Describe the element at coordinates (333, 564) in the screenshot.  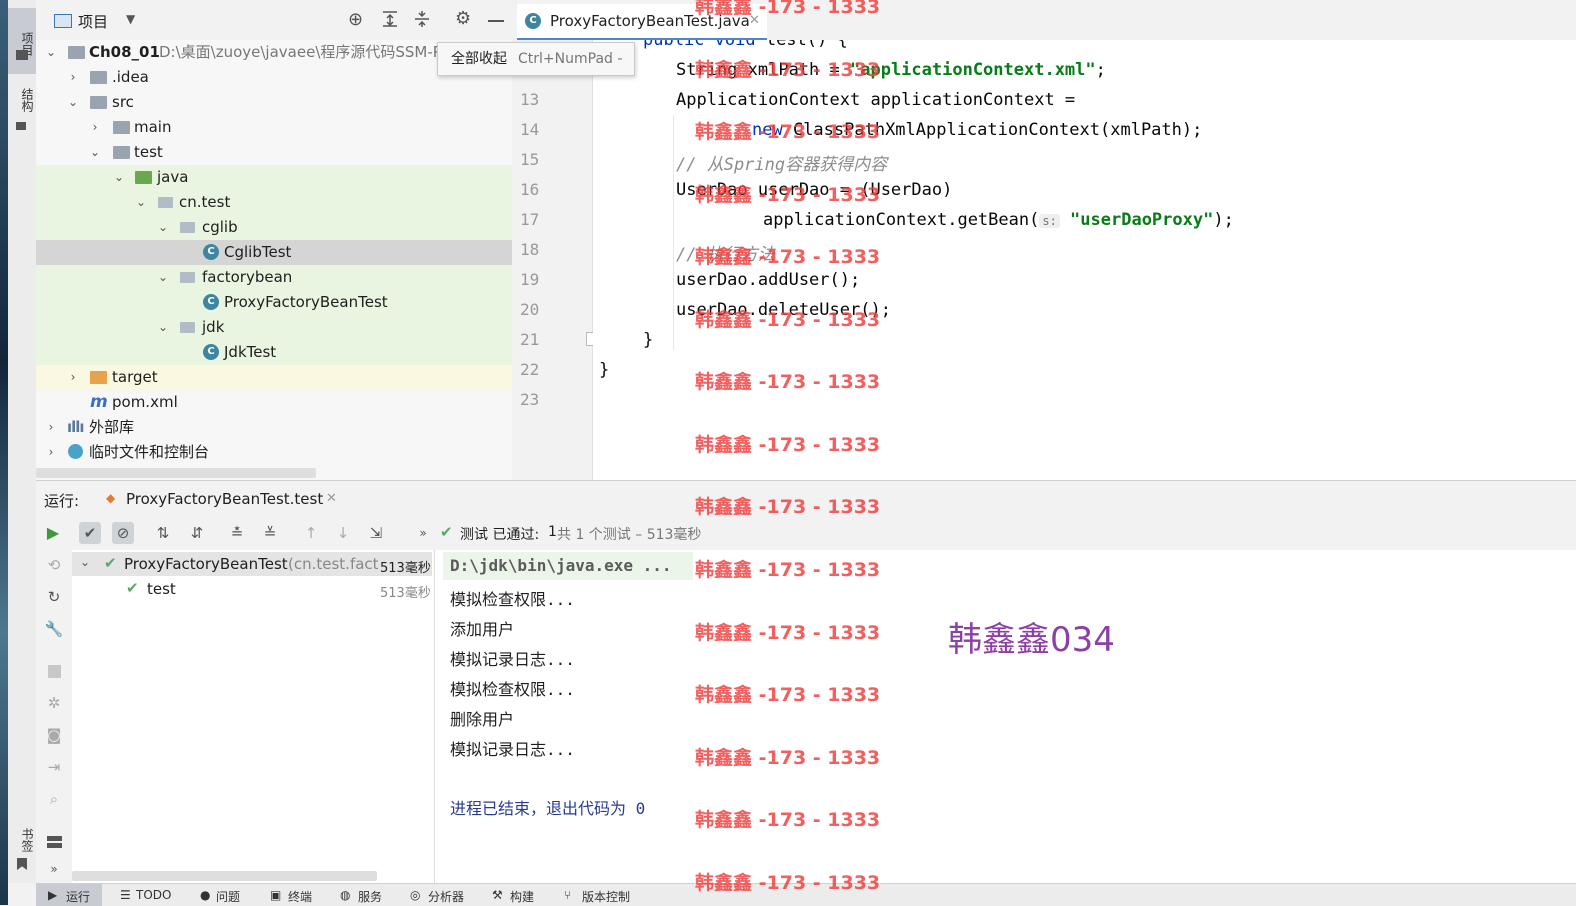
I see `test-class-package: (cn.test.factory` at that location.